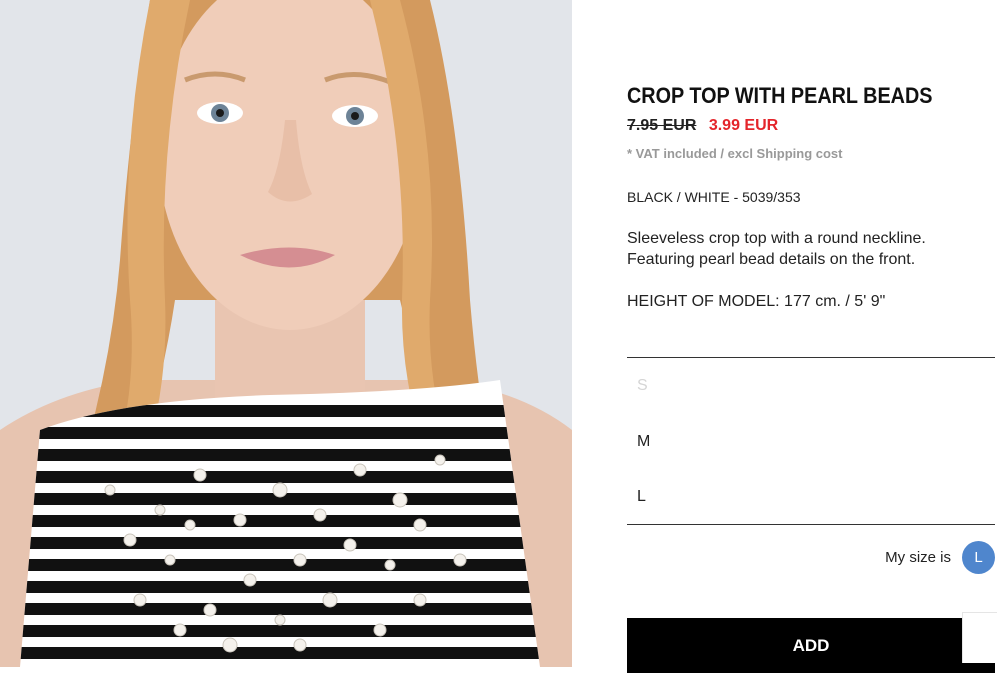 This screenshot has height=673, width=997. I want to click on my-size-recommendation: My size is L, so click(940, 557).